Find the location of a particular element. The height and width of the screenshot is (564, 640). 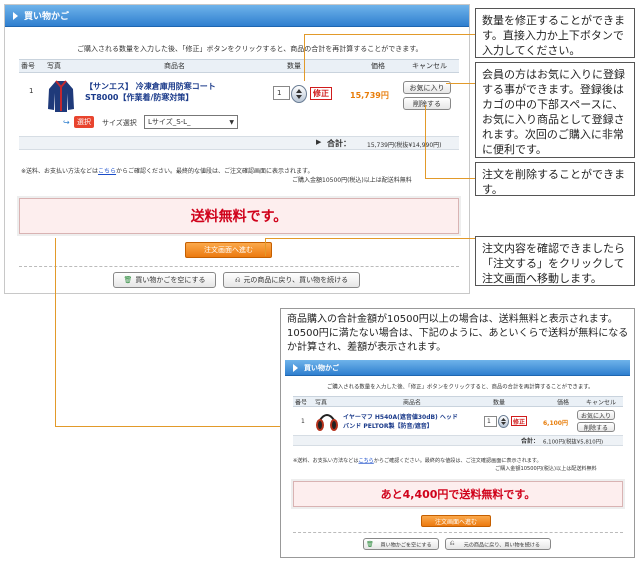

shipping-info-link: こちら is located at coordinates (107, 171).